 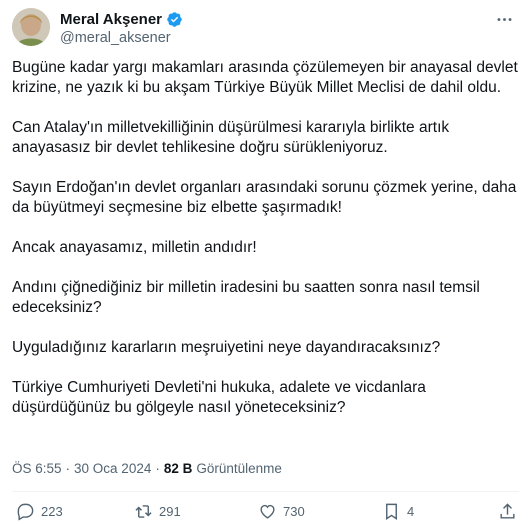 What do you see at coordinates (157, 511) in the screenshot?
I see `retweet-button: 291` at bounding box center [157, 511].